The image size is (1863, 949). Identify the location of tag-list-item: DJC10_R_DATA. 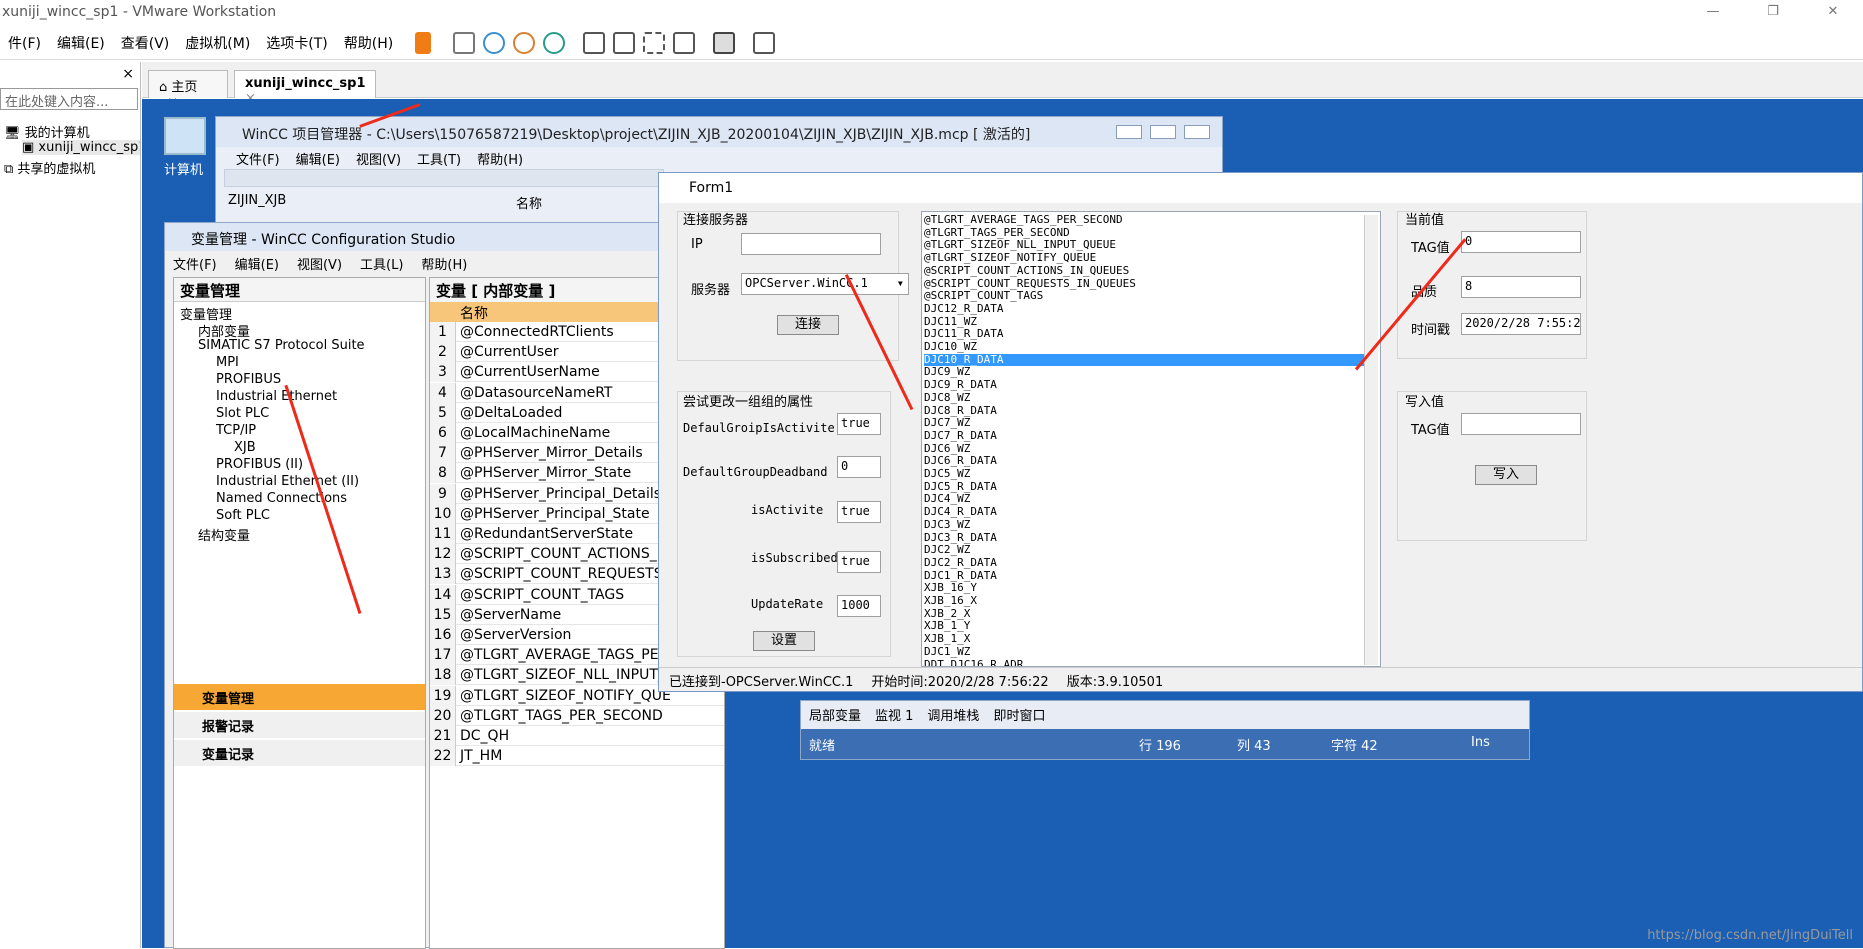
(1144, 360).